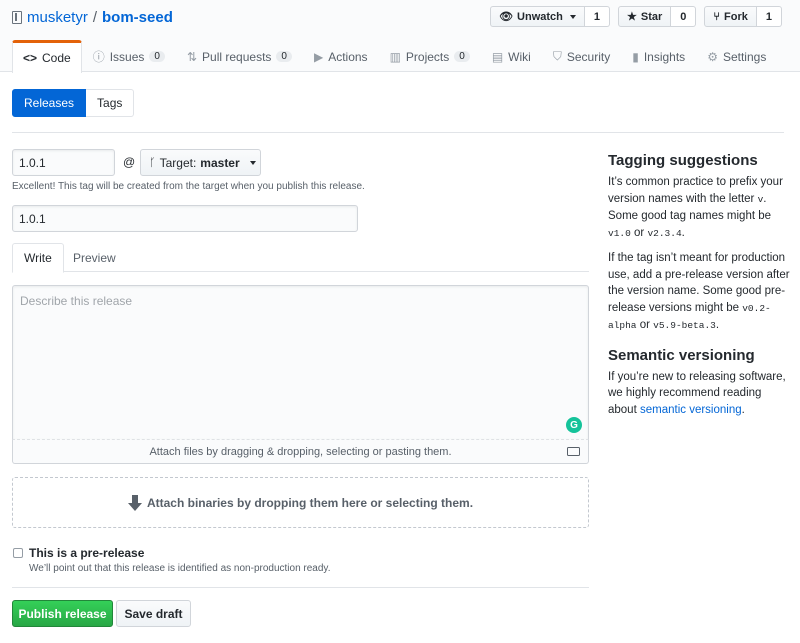 The width and height of the screenshot is (800, 643). I want to click on eye-icon: 👁, so click(506, 17).